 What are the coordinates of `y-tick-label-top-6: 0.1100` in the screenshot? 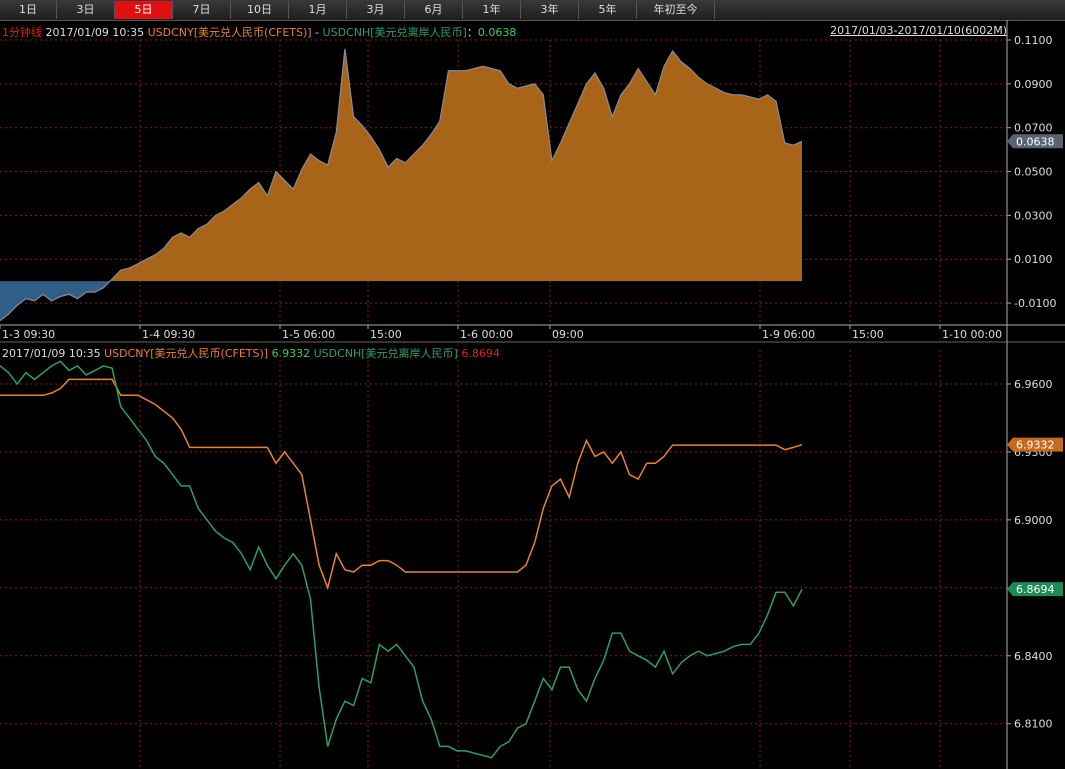 It's located at (1033, 40).